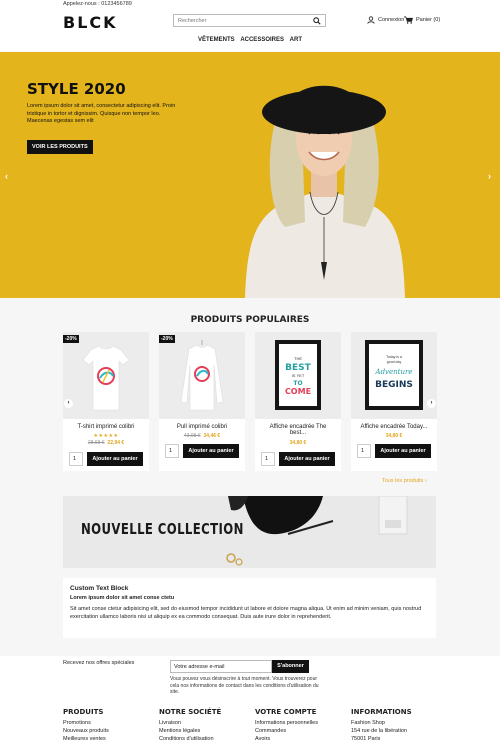 The width and height of the screenshot is (500, 746). I want to click on footer-link: Nouveaux produits, so click(86, 731).